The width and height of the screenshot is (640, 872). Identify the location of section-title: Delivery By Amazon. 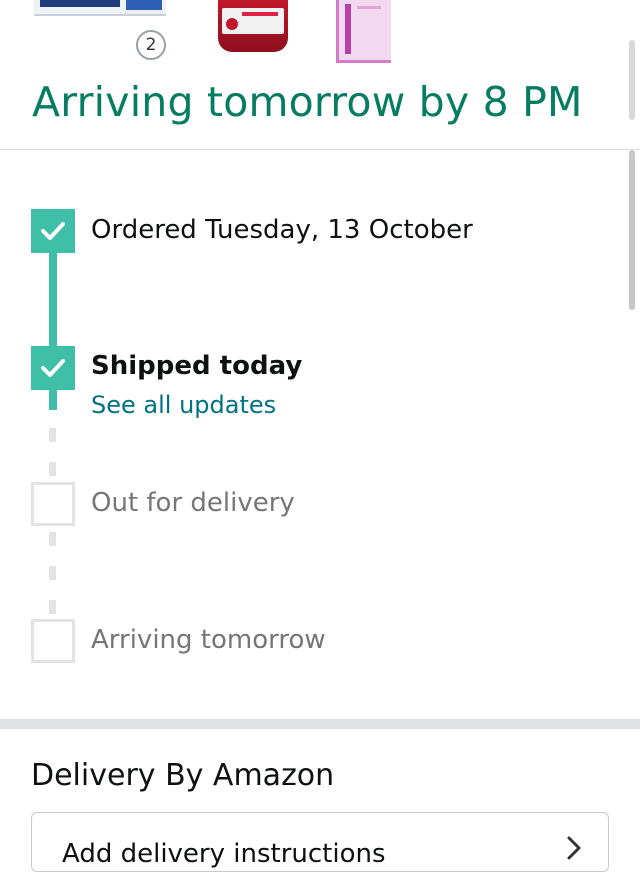
(183, 775).